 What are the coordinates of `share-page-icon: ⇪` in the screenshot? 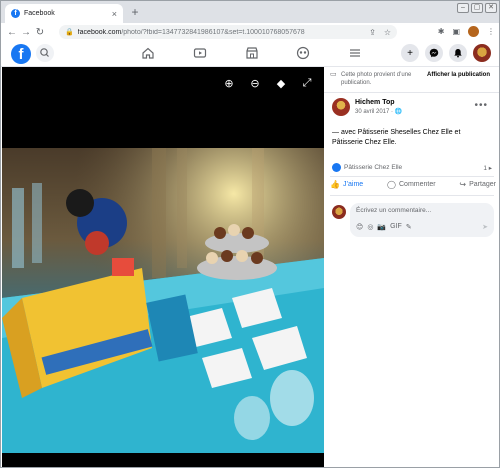 It's located at (372, 32).